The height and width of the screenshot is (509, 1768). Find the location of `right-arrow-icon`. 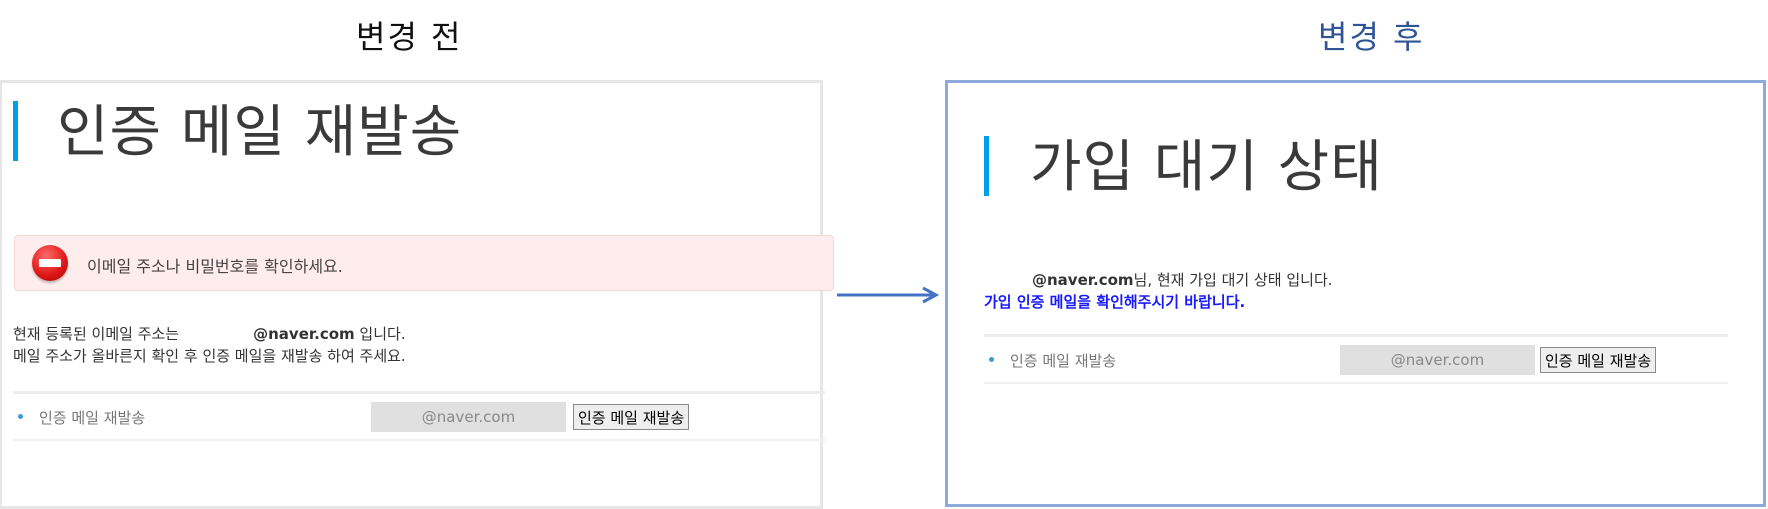

right-arrow-icon is located at coordinates (888, 295).